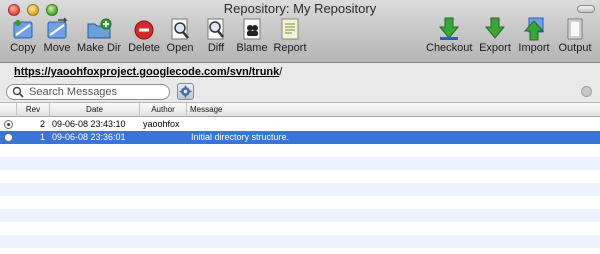 Image resolution: width=600 pixels, height=254 pixels. I want to click on move-icon, so click(57, 28).